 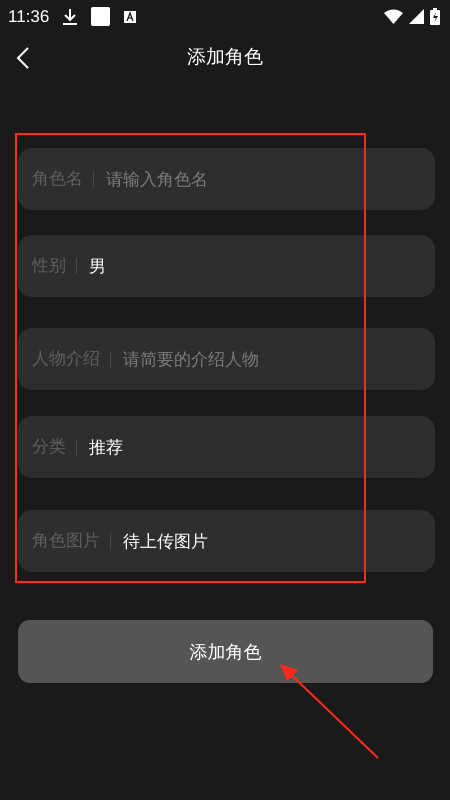 What do you see at coordinates (29, 16) in the screenshot?
I see `status-time: 11:36` at bounding box center [29, 16].